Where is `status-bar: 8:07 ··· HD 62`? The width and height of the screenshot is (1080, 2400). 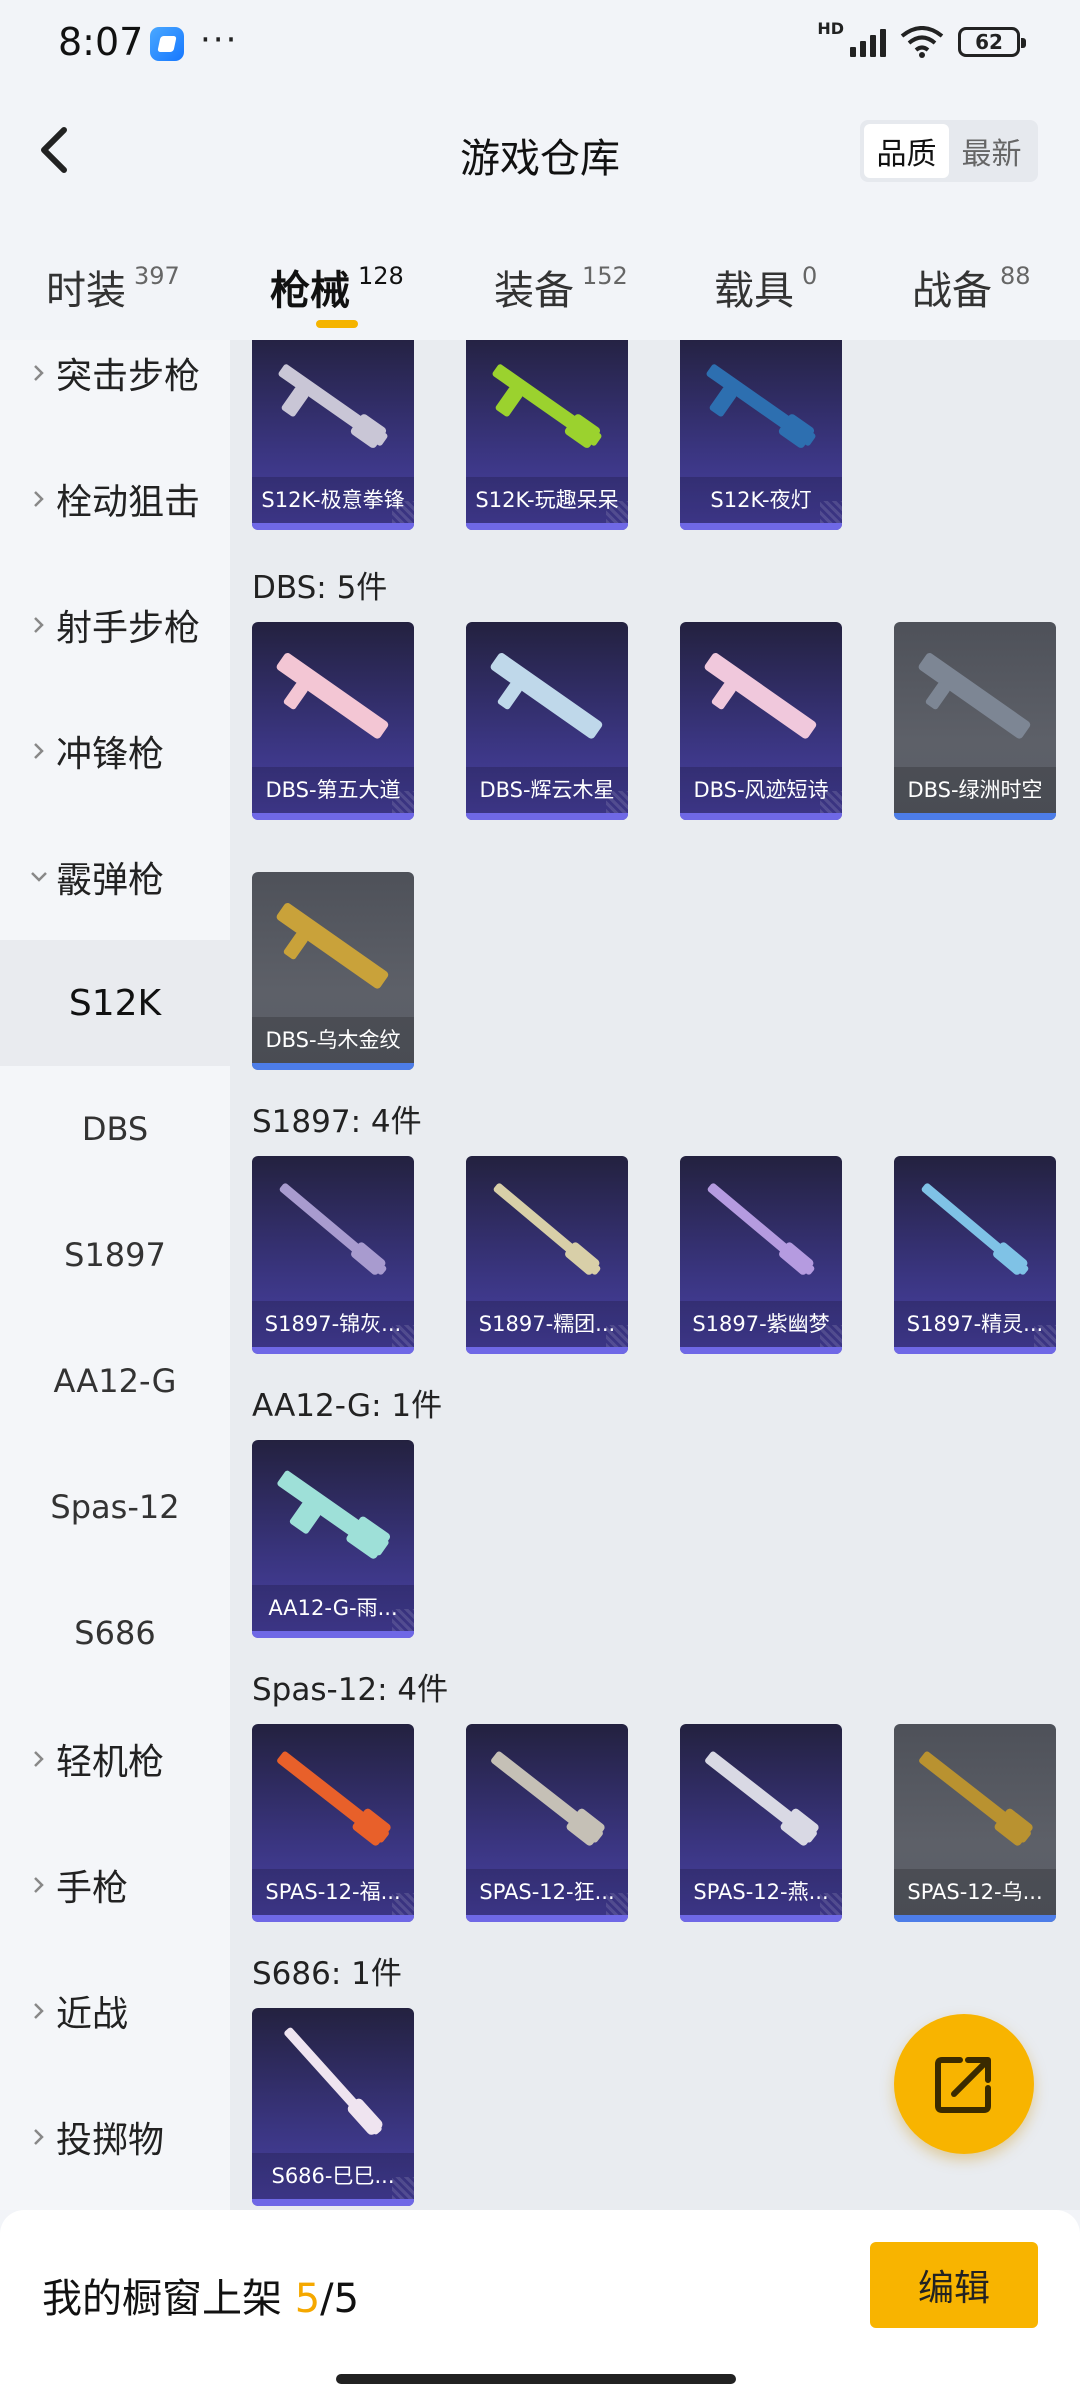 status-bar: 8:07 ··· HD 62 is located at coordinates (540, 45).